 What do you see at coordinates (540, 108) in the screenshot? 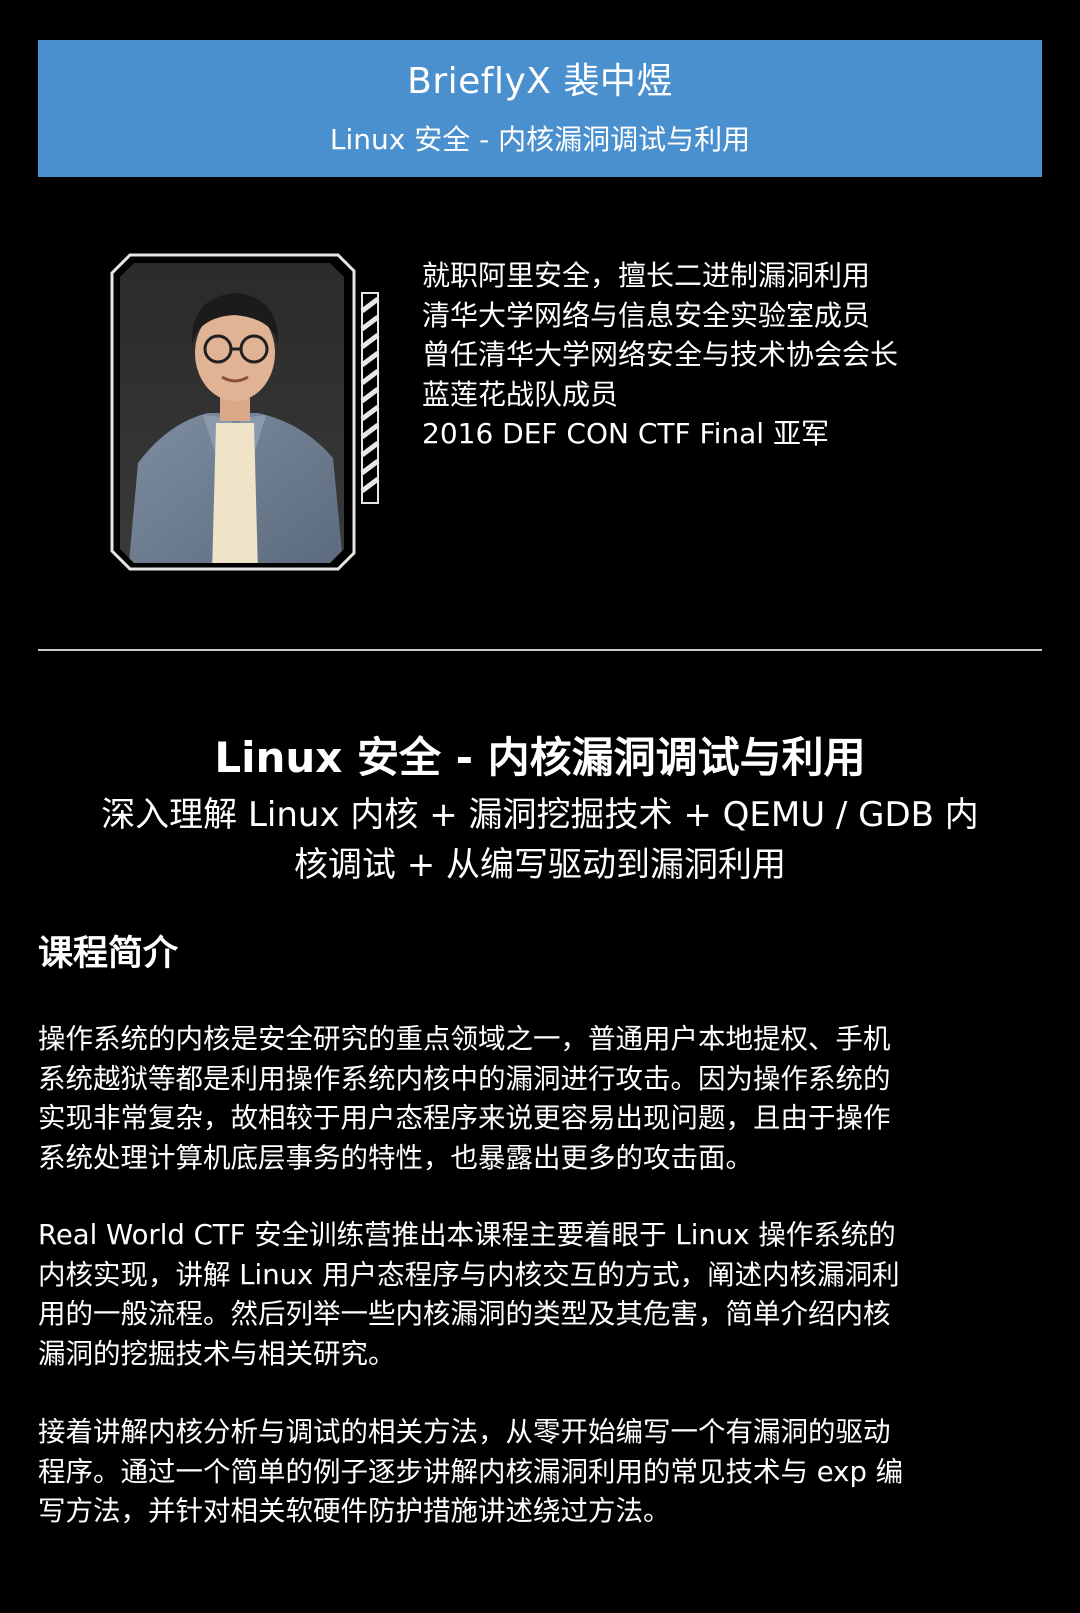
I see `header-banner: BrieflyX 裴中煜 Linux 安全 - 内核漏洞调试与利用` at bounding box center [540, 108].